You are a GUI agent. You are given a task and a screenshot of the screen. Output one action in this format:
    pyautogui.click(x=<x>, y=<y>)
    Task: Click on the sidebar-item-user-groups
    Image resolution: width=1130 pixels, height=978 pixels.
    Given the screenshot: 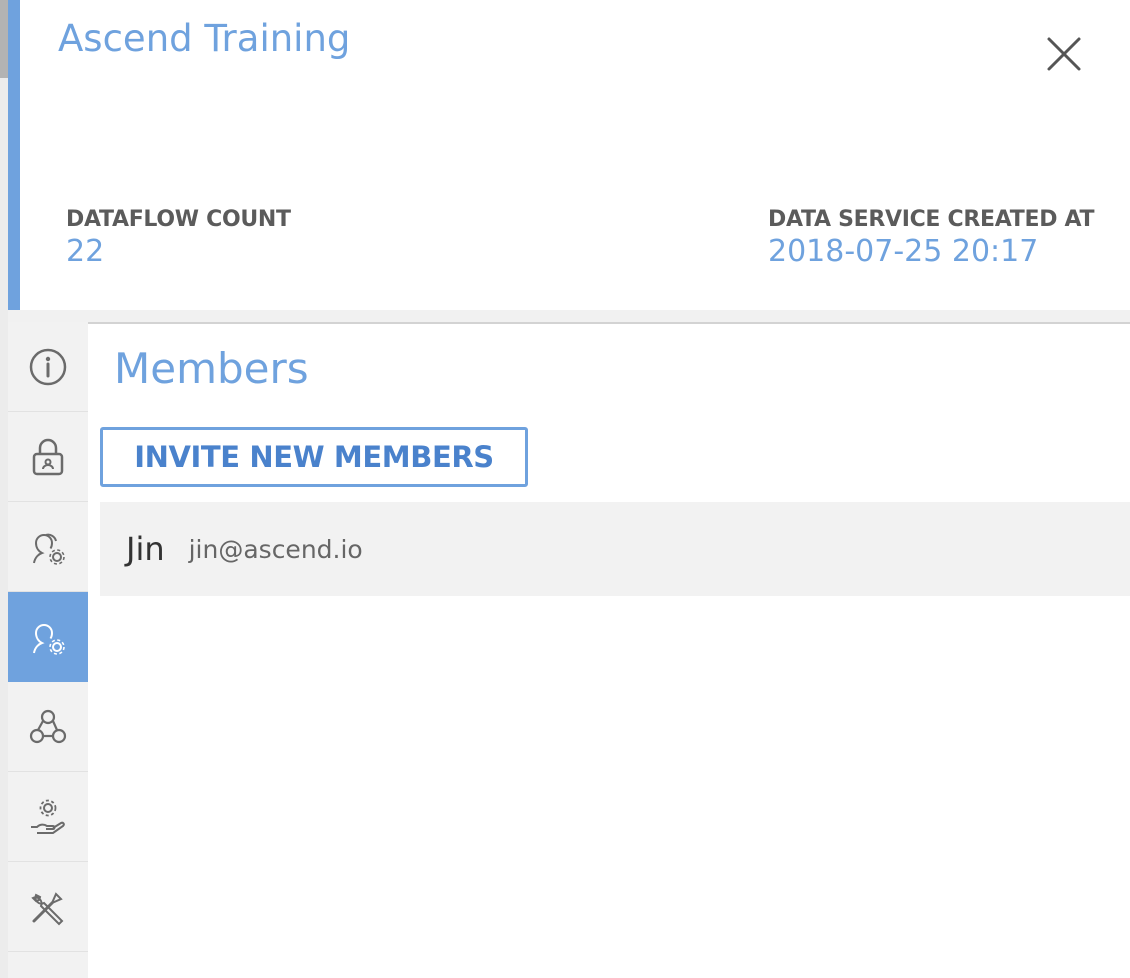 What is the action you would take?
    pyautogui.click(x=48, y=547)
    